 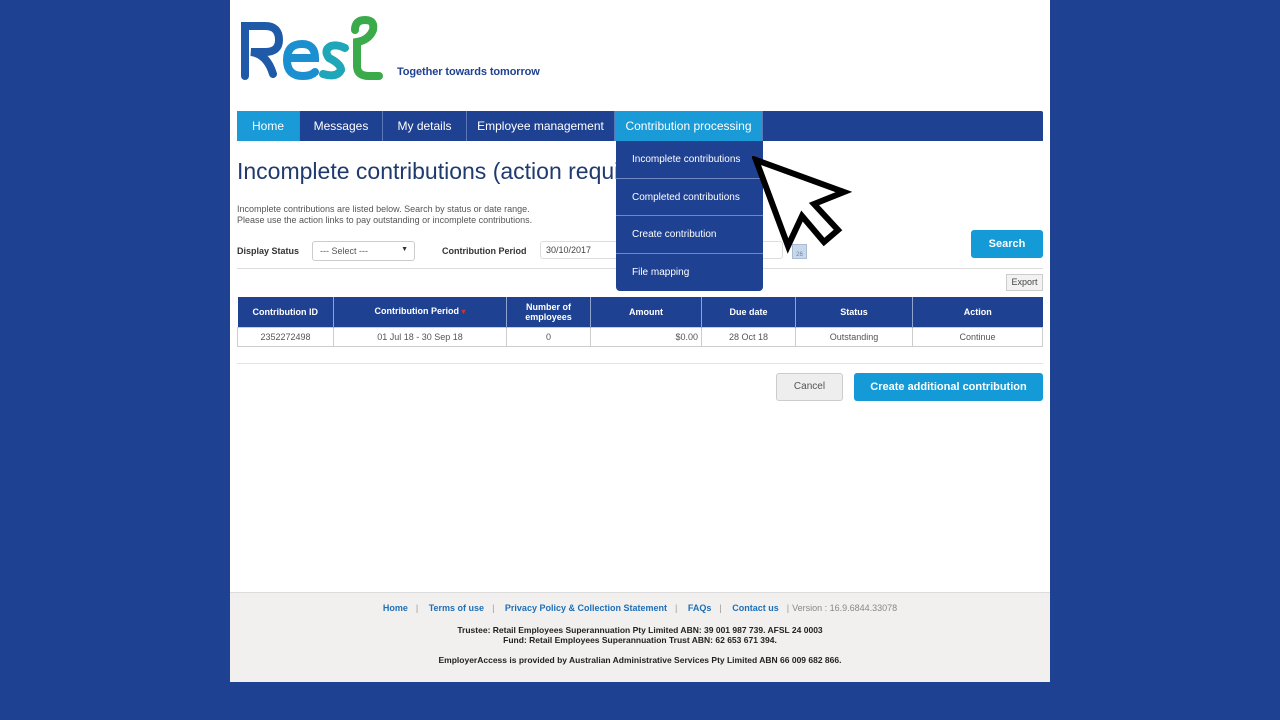 What do you see at coordinates (700, 608) in the screenshot?
I see `footer-link-faqs: FAQs` at bounding box center [700, 608].